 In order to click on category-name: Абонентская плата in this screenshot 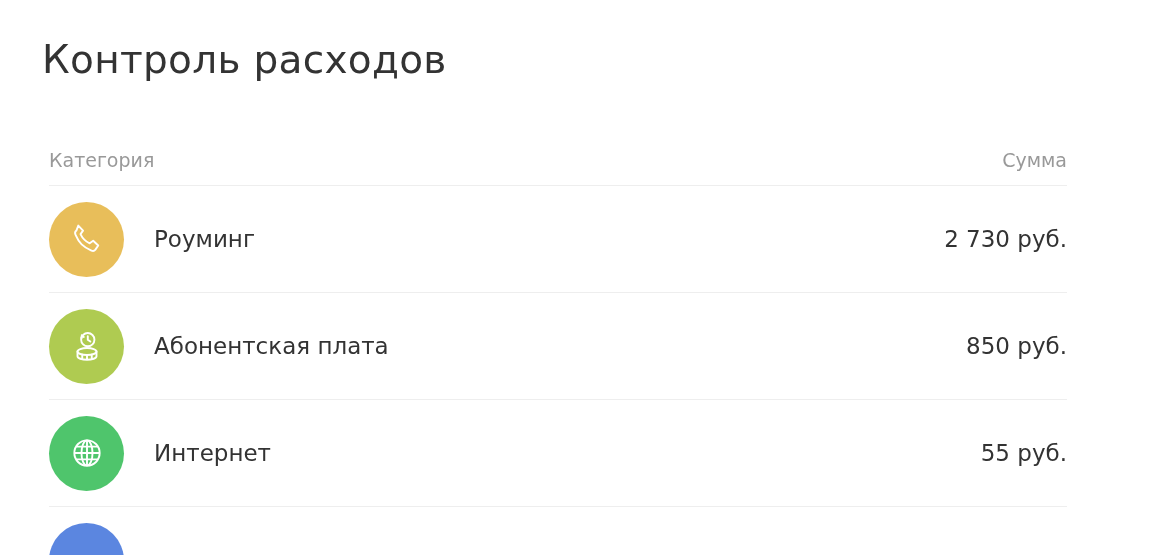, I will do `click(272, 346)`.